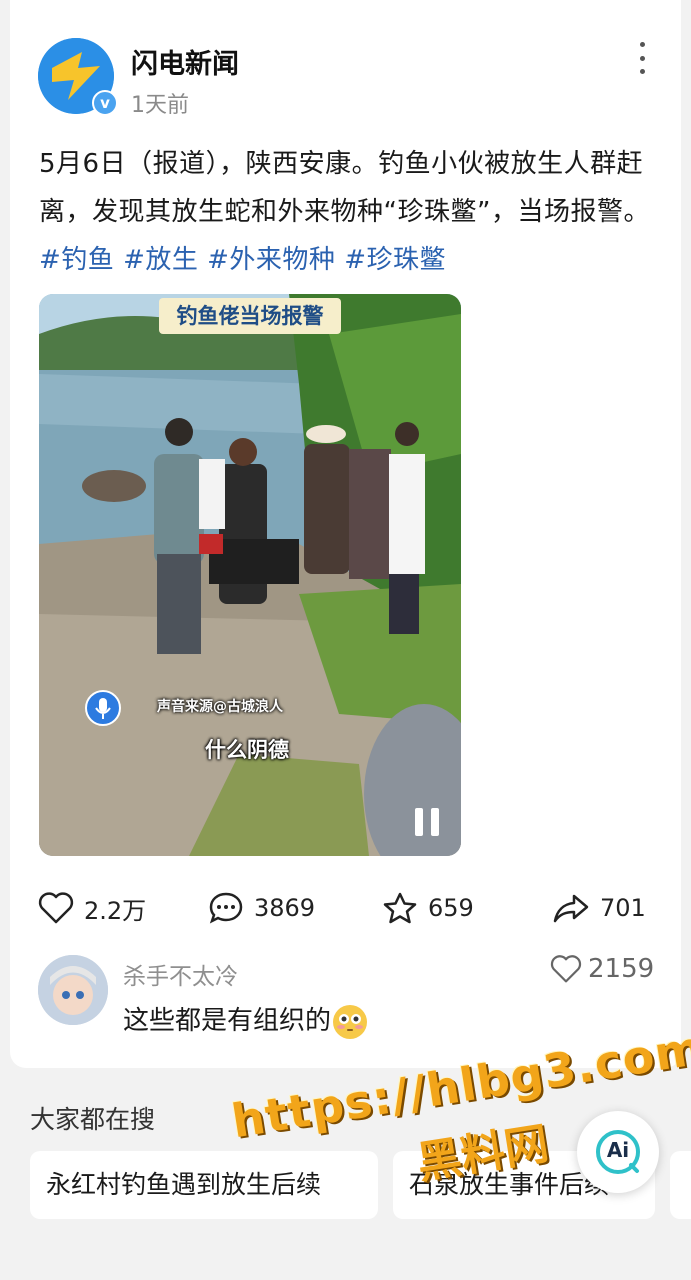  I want to click on trending-title: 大家都在搜, so click(93, 1119).